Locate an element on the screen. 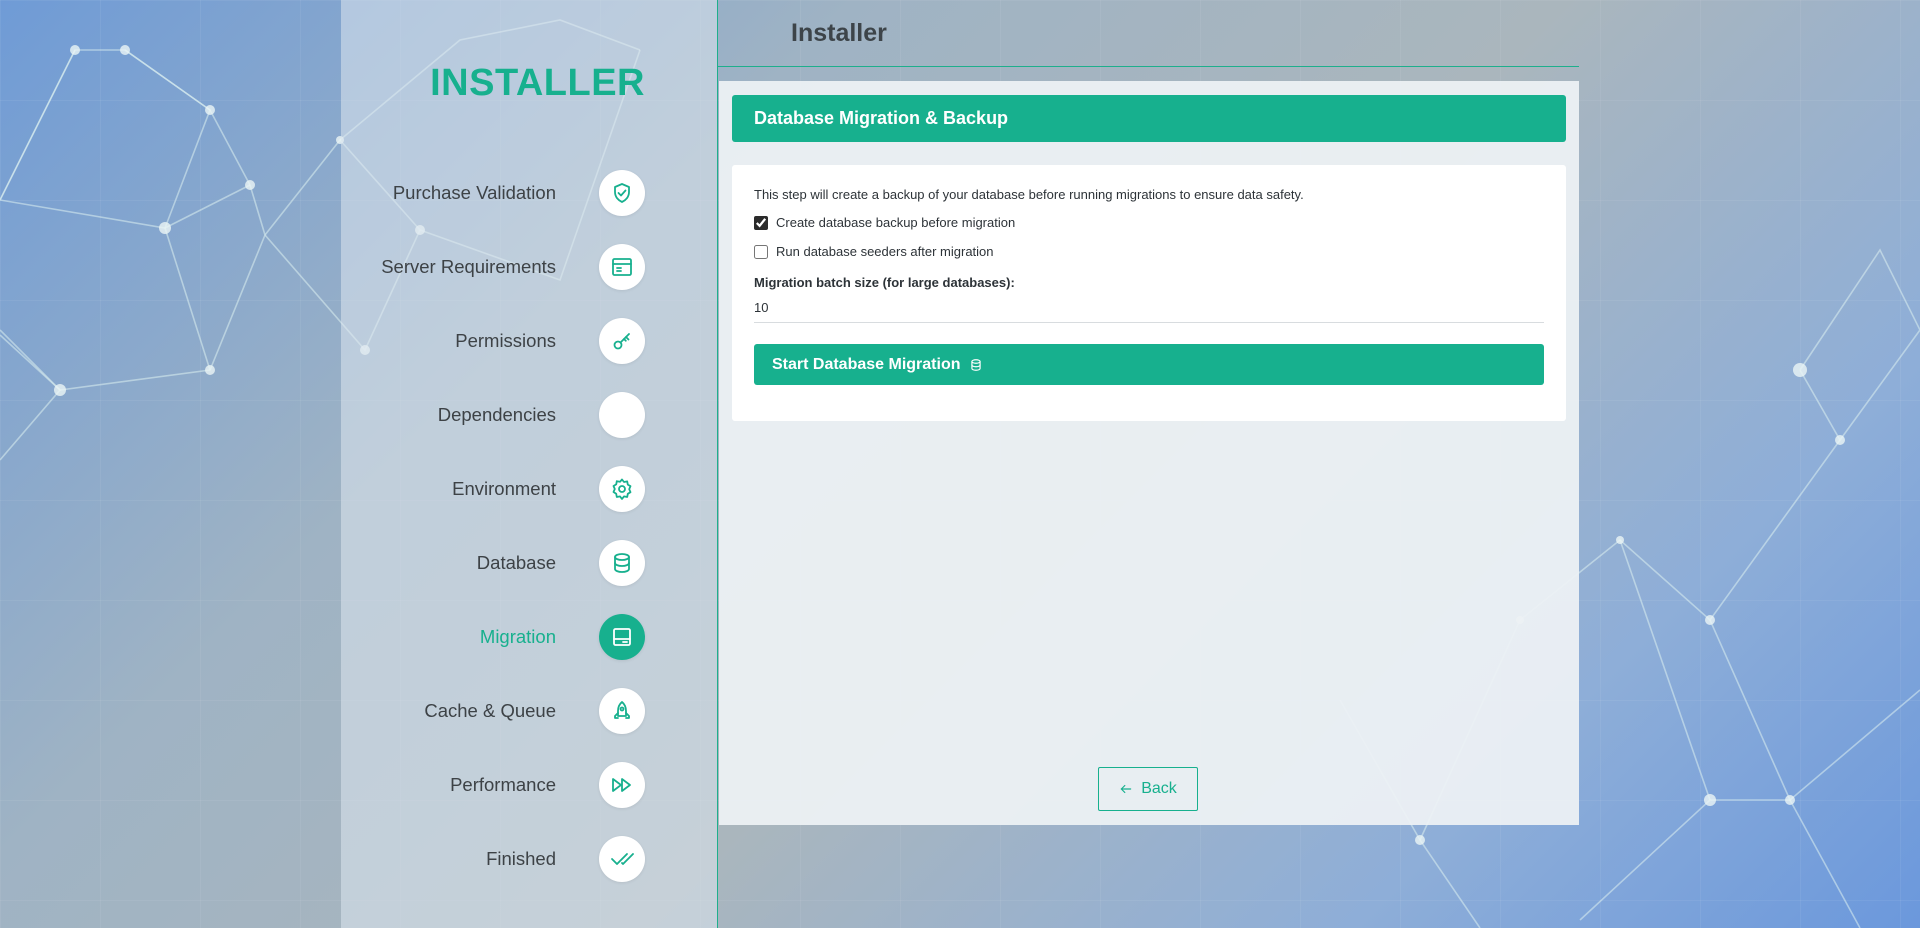 This screenshot has height=928, width=1920. batch-size-input is located at coordinates (1149, 308).